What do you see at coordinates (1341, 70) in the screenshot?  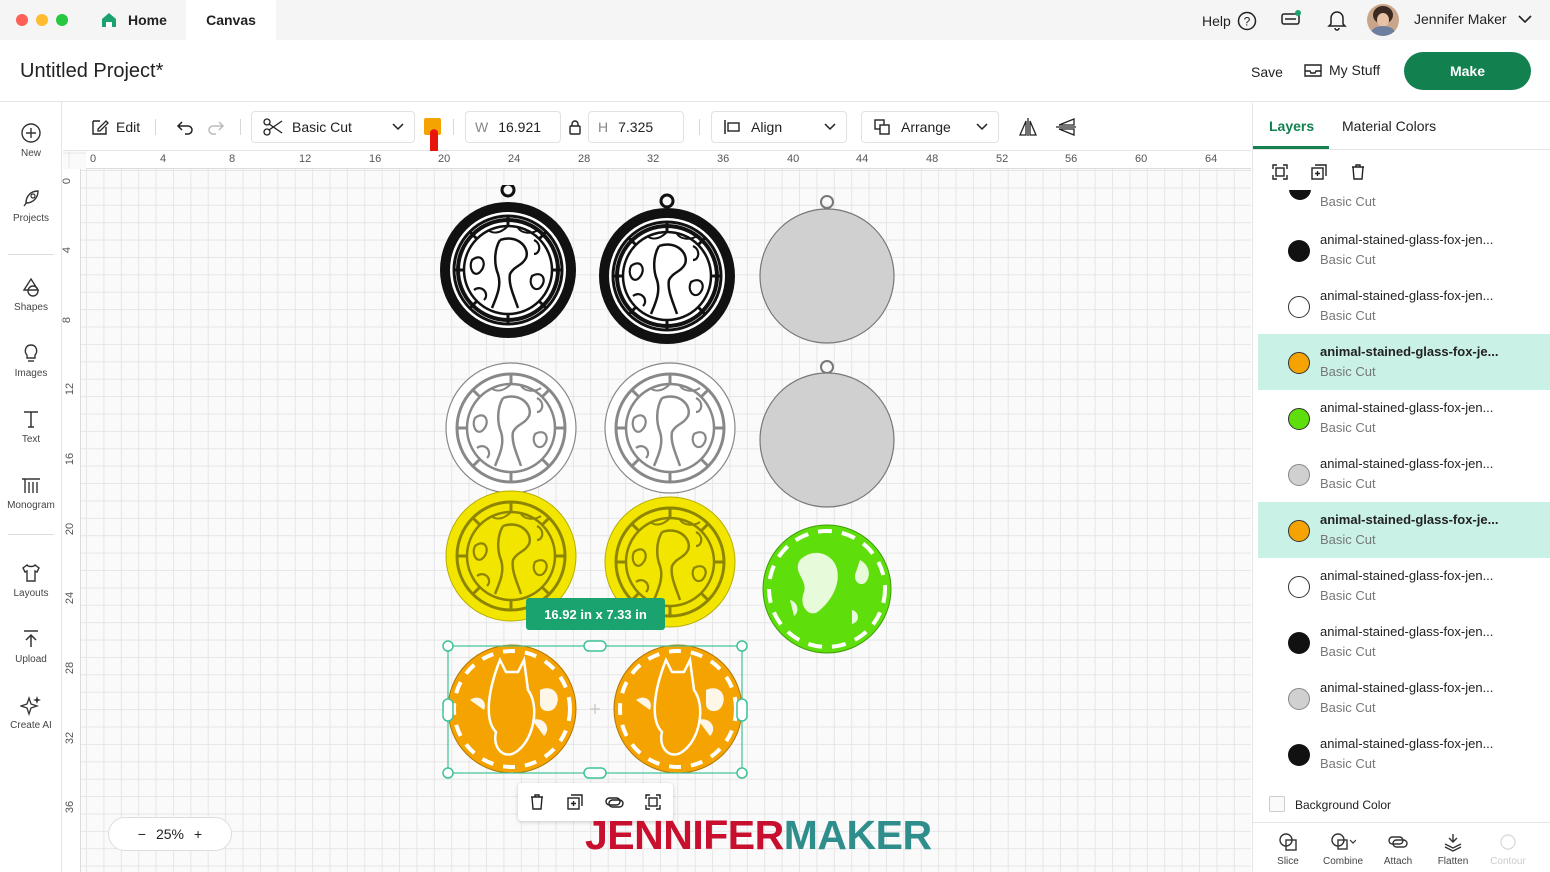 I see `my-stuff-button: My Stuff` at bounding box center [1341, 70].